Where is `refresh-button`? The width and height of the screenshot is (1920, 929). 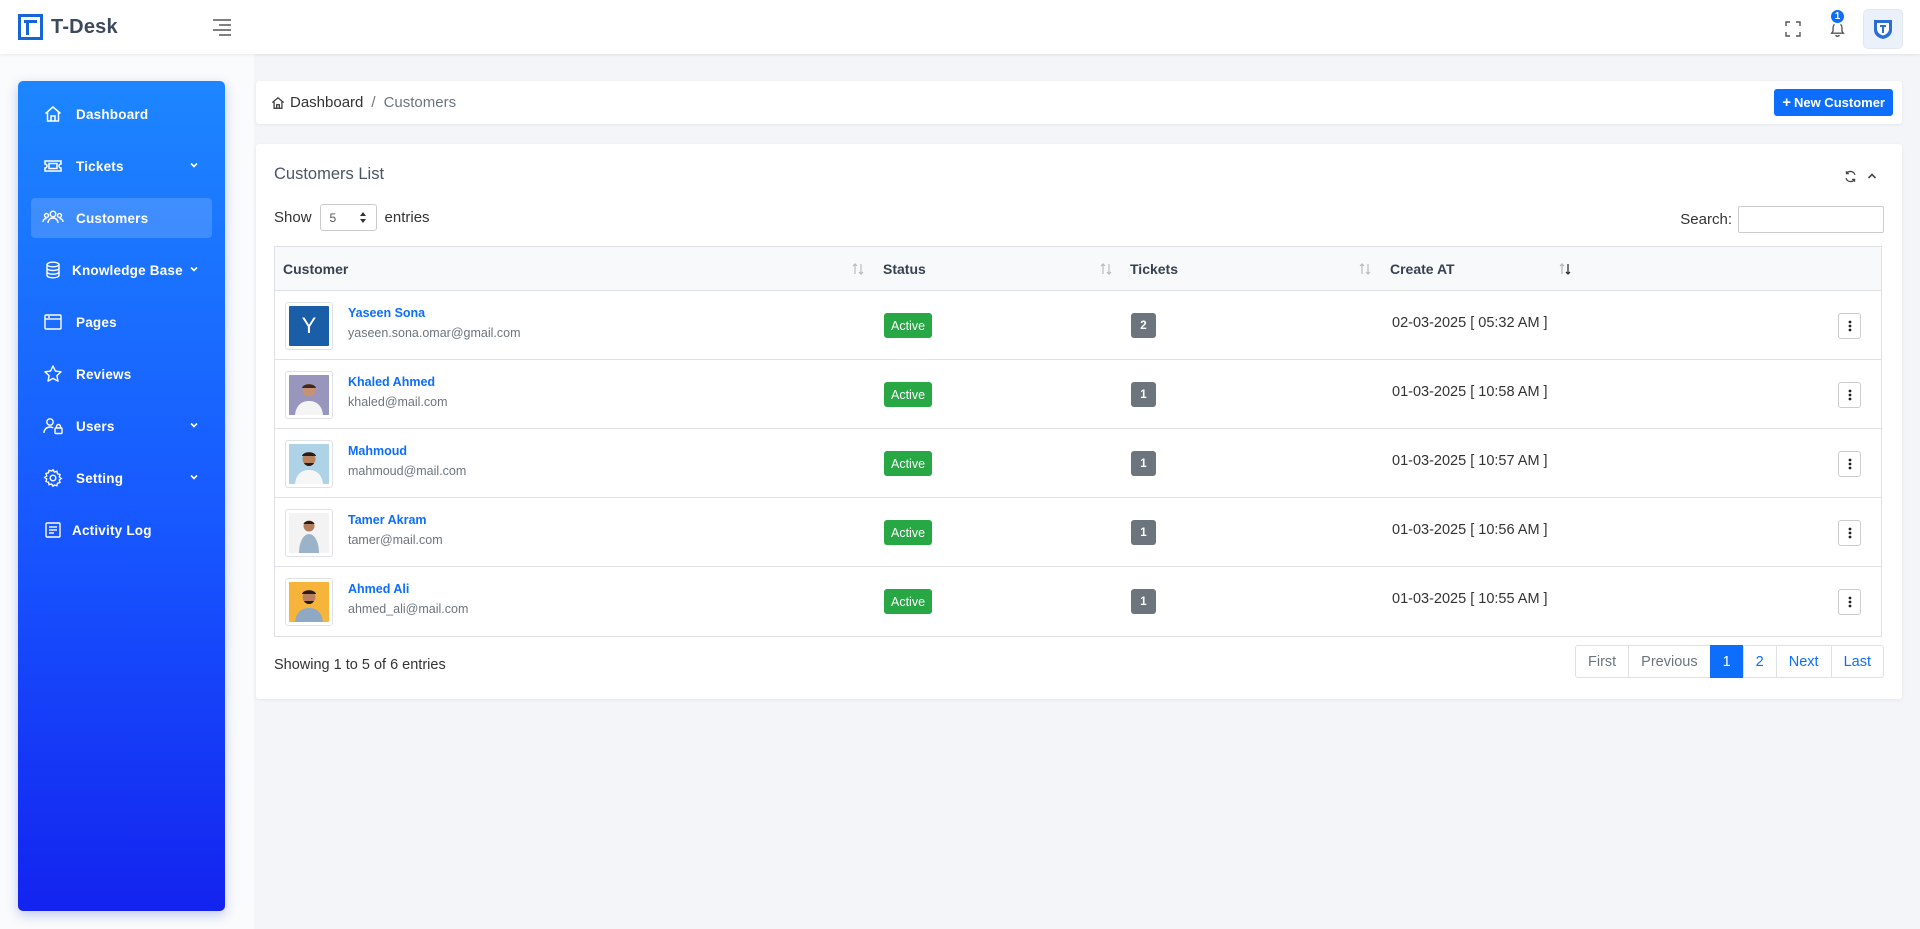
refresh-button is located at coordinates (1850, 176).